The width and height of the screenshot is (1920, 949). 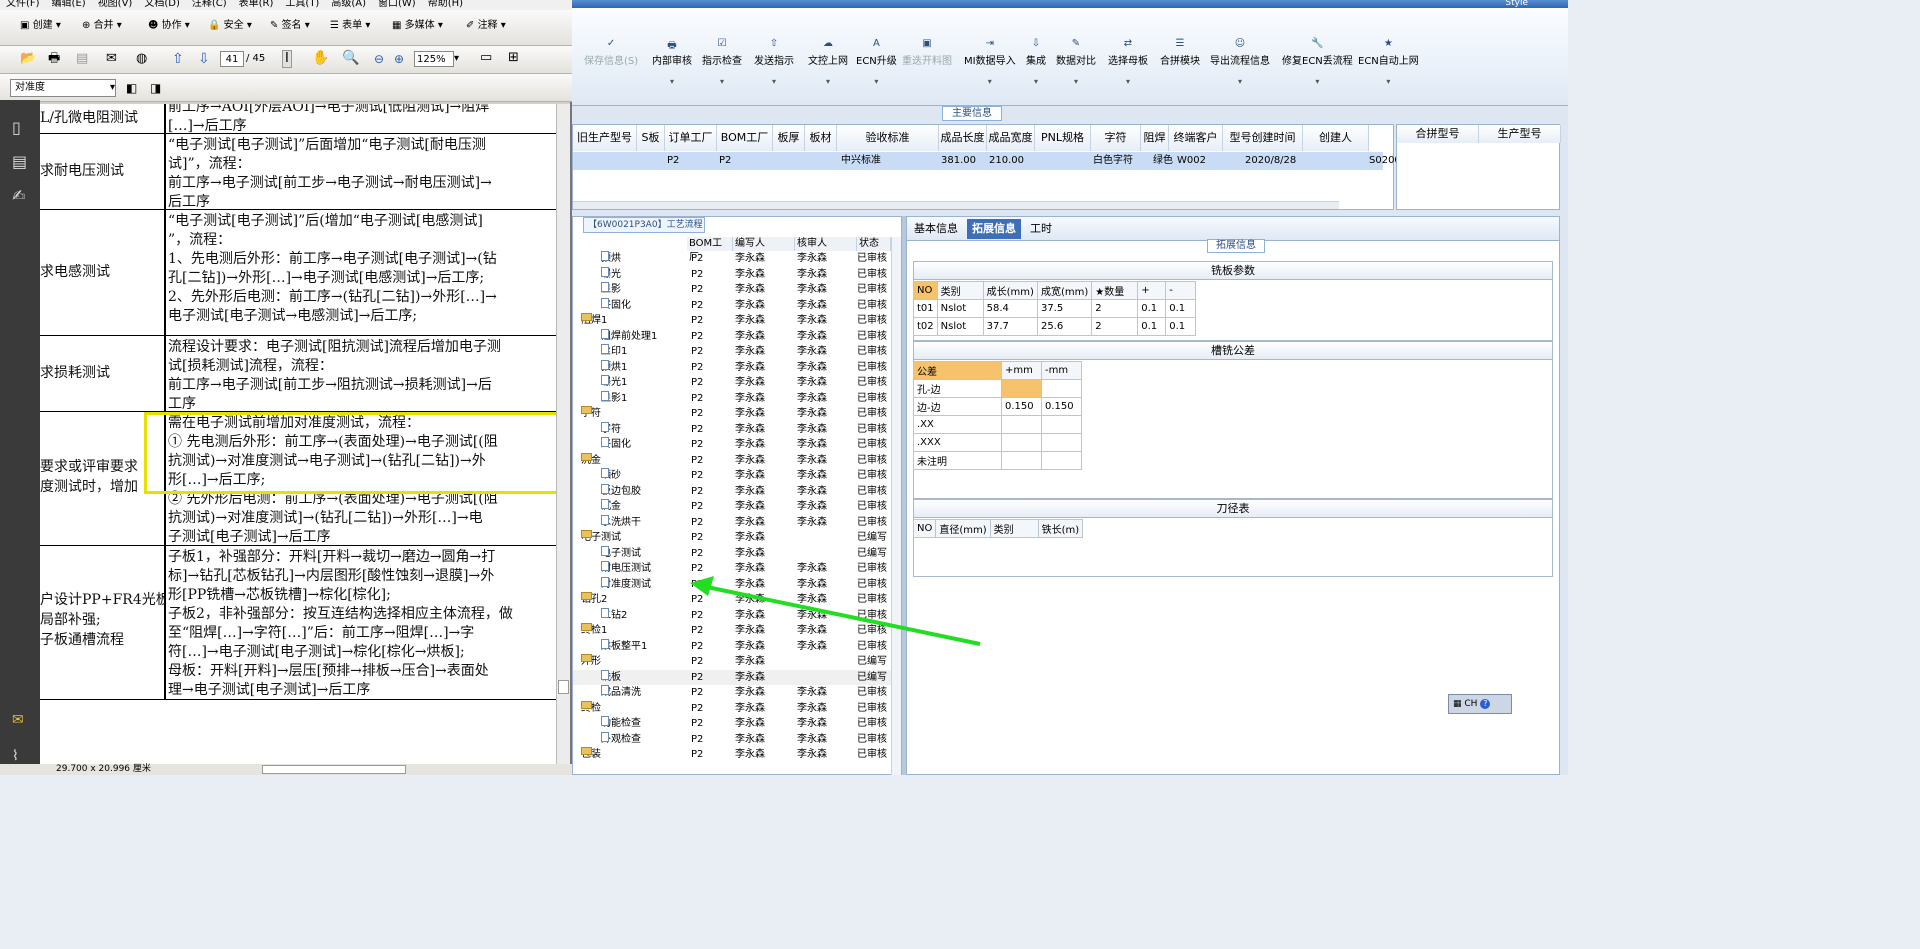 What do you see at coordinates (821, 138) in the screenshot?
I see `grid-header: 板材` at bounding box center [821, 138].